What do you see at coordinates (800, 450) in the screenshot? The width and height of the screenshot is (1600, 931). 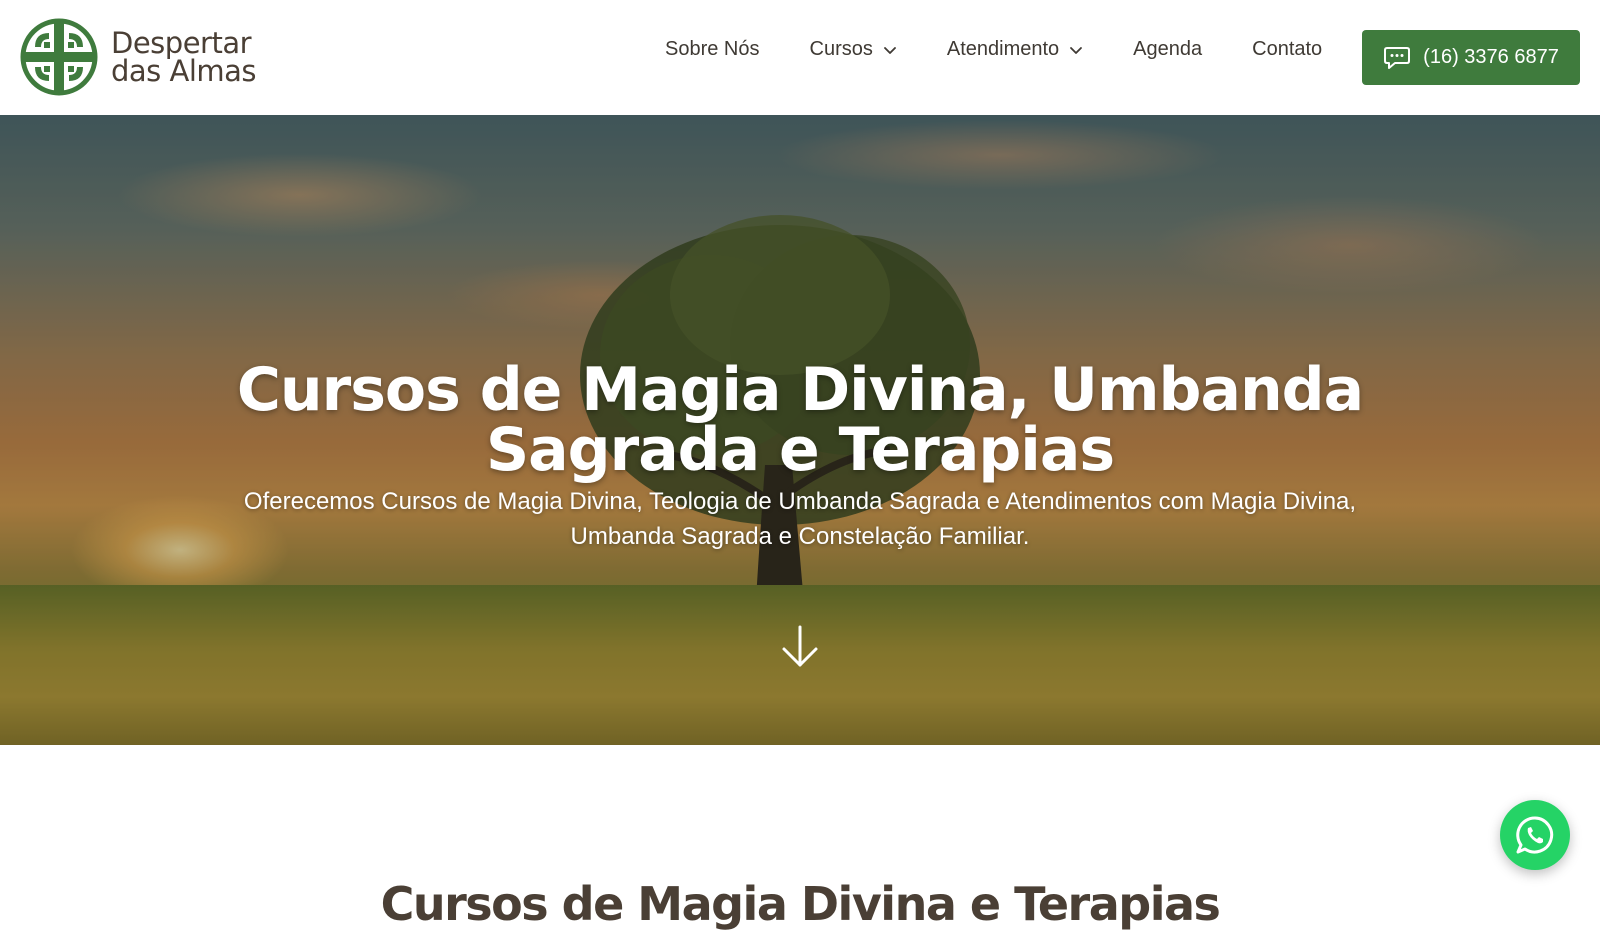 I see `hero-title-line2: Sagrada e Terapias` at bounding box center [800, 450].